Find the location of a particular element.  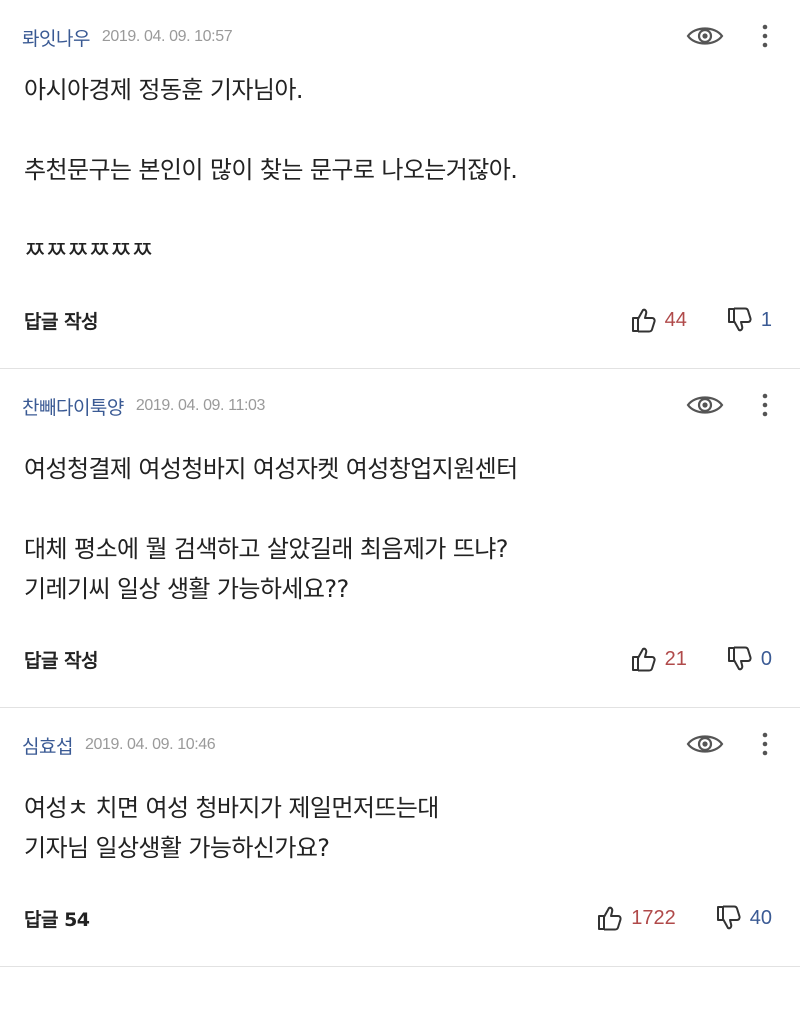

dislike-button: 0 is located at coordinates (748, 659).